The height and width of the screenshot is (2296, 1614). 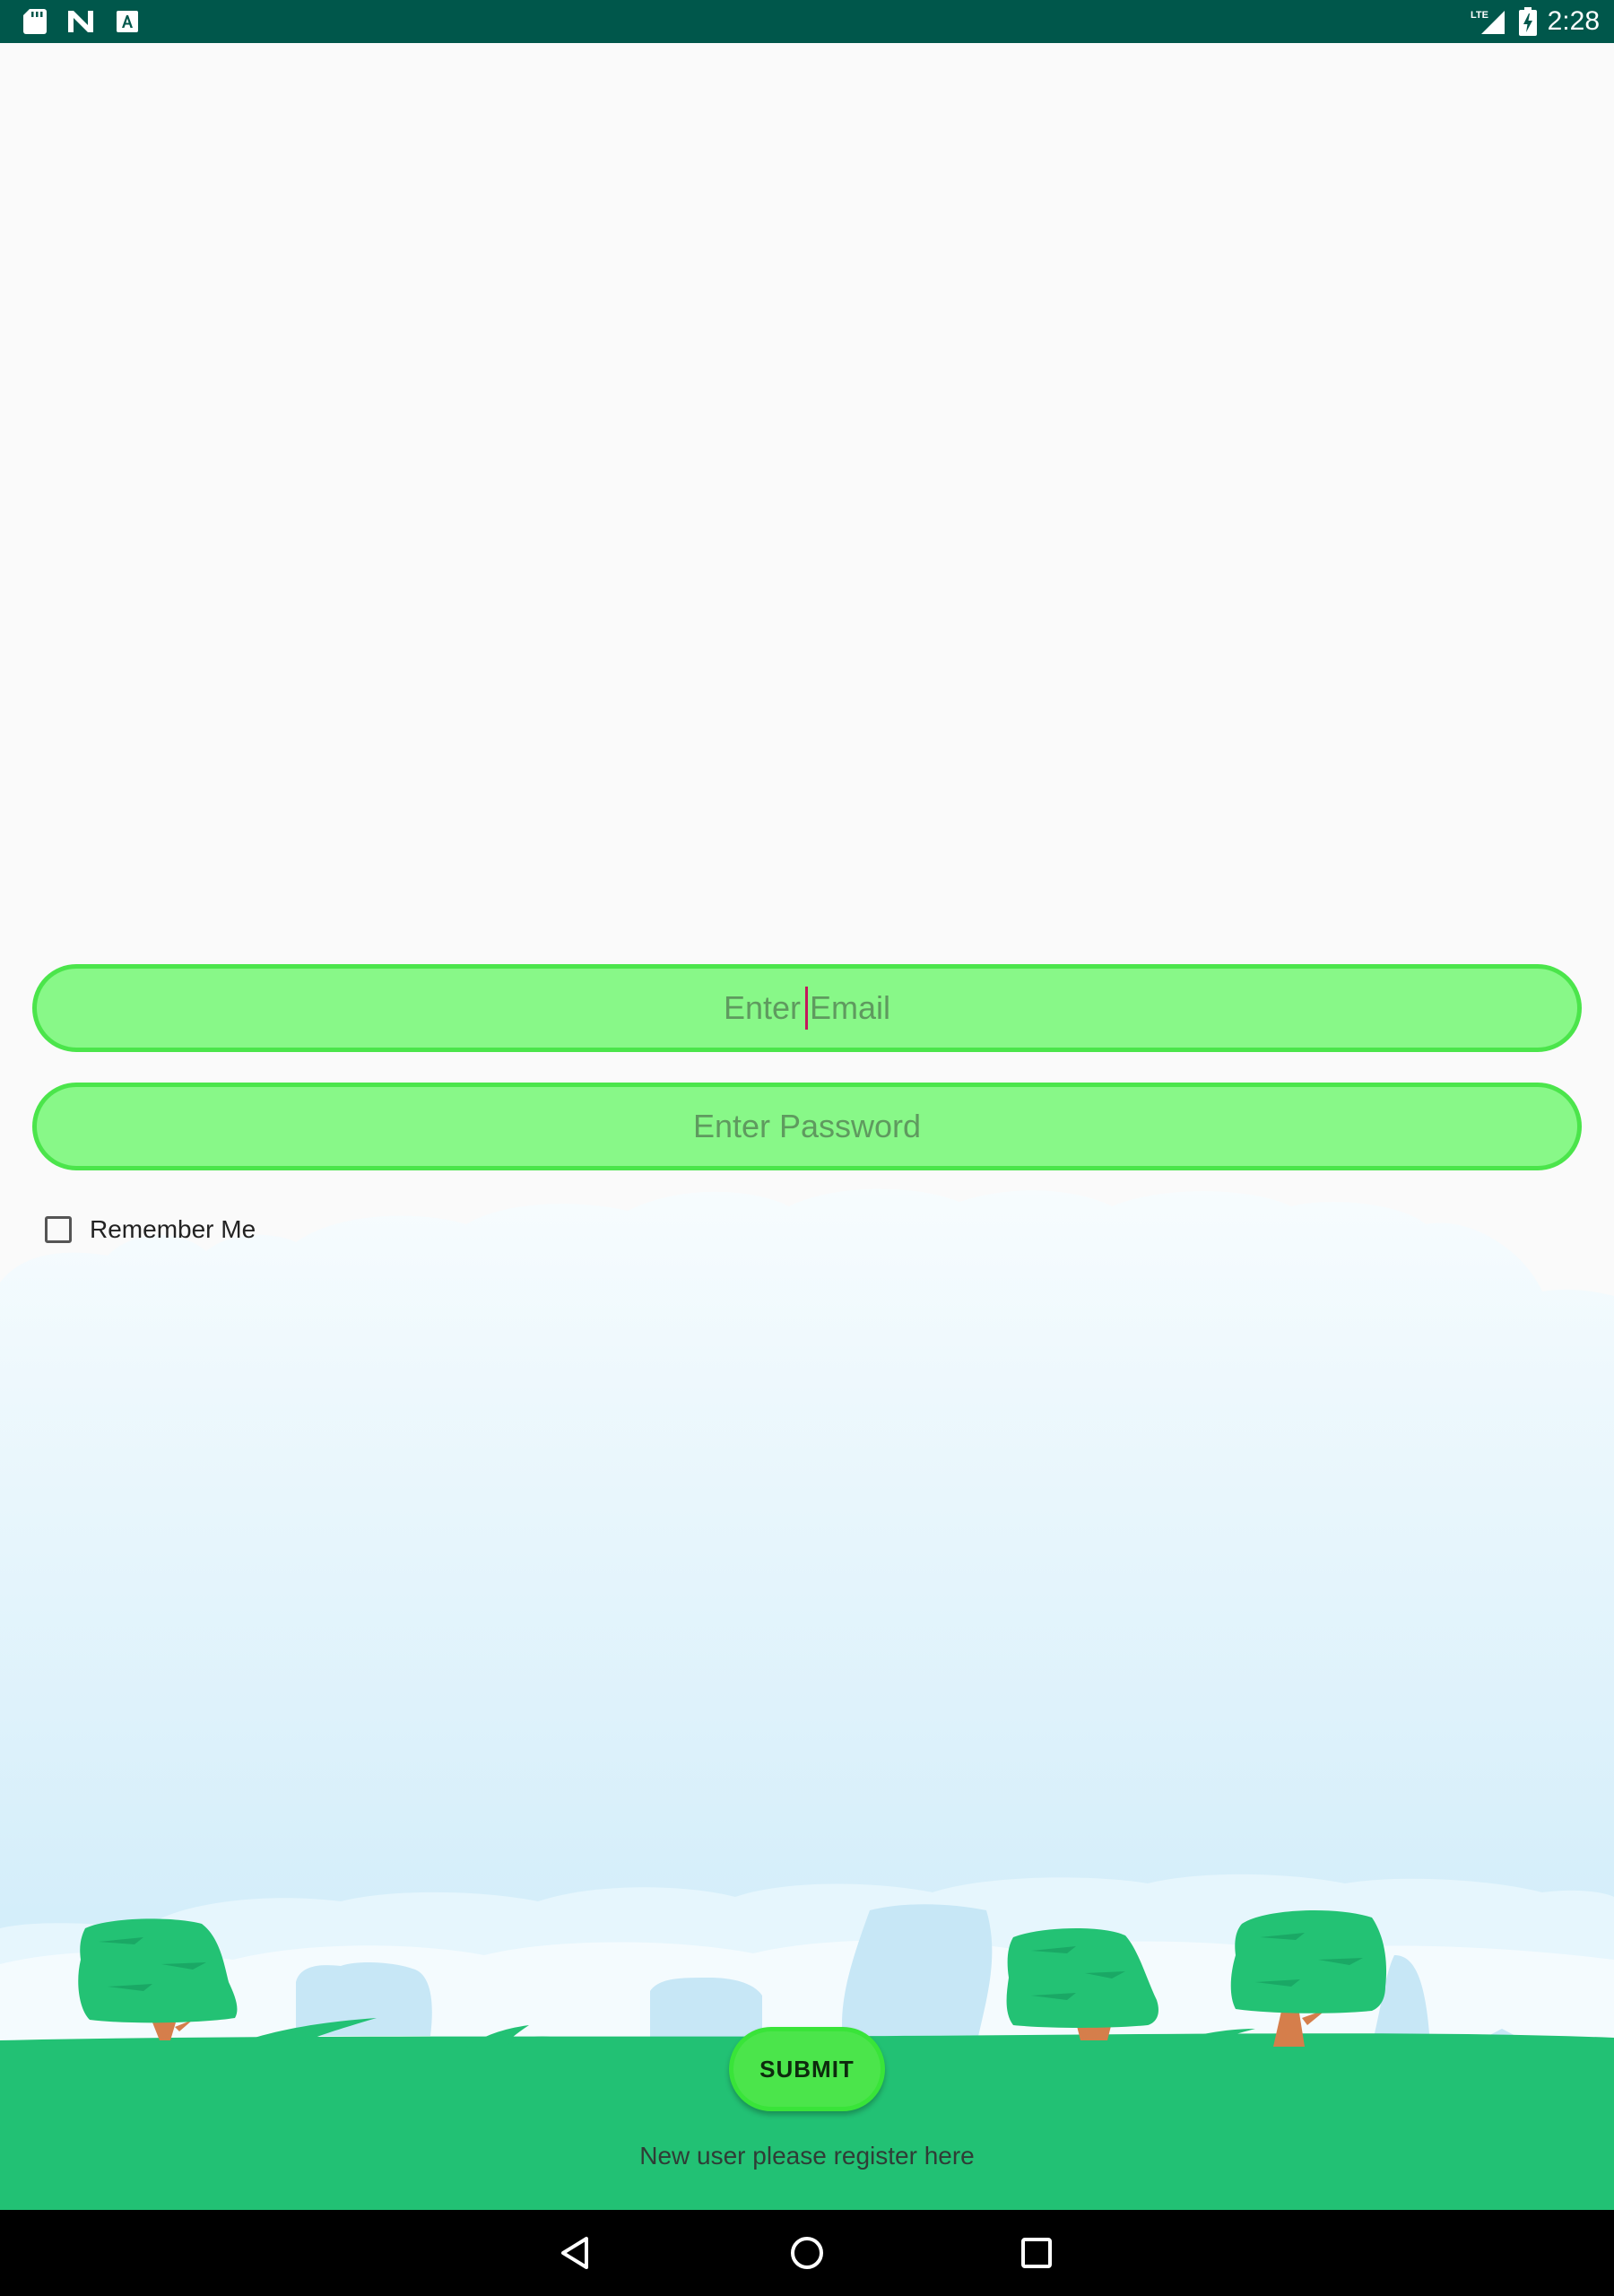 I want to click on n-notification-icon, so click(x=80, y=21).